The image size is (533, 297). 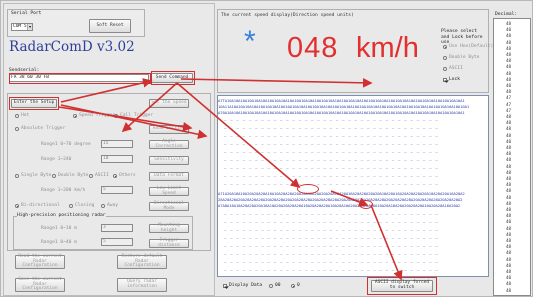 What do you see at coordinates (115, 176) in the screenshot?
I see `others-radio` at bounding box center [115, 176].